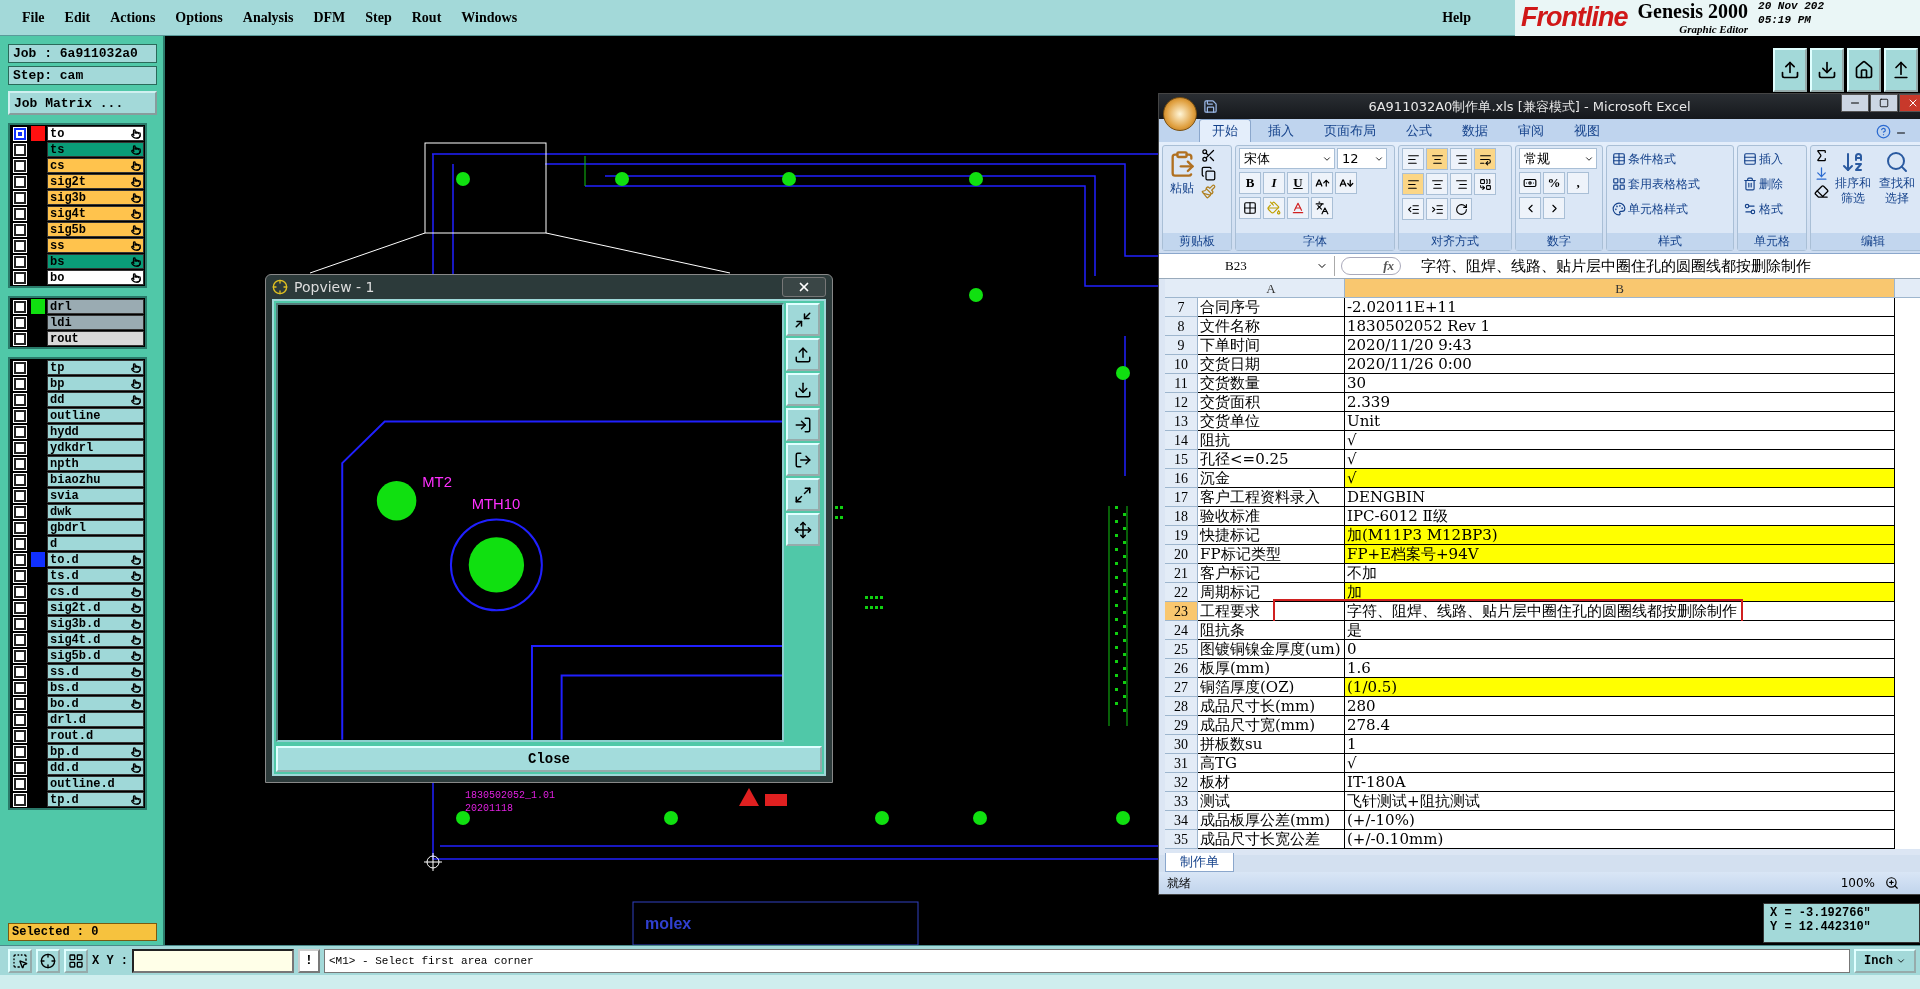 The height and width of the screenshot is (989, 1920). Describe the element at coordinates (1531, 130) in the screenshot. I see `ribbon-tab: 审阅` at that location.